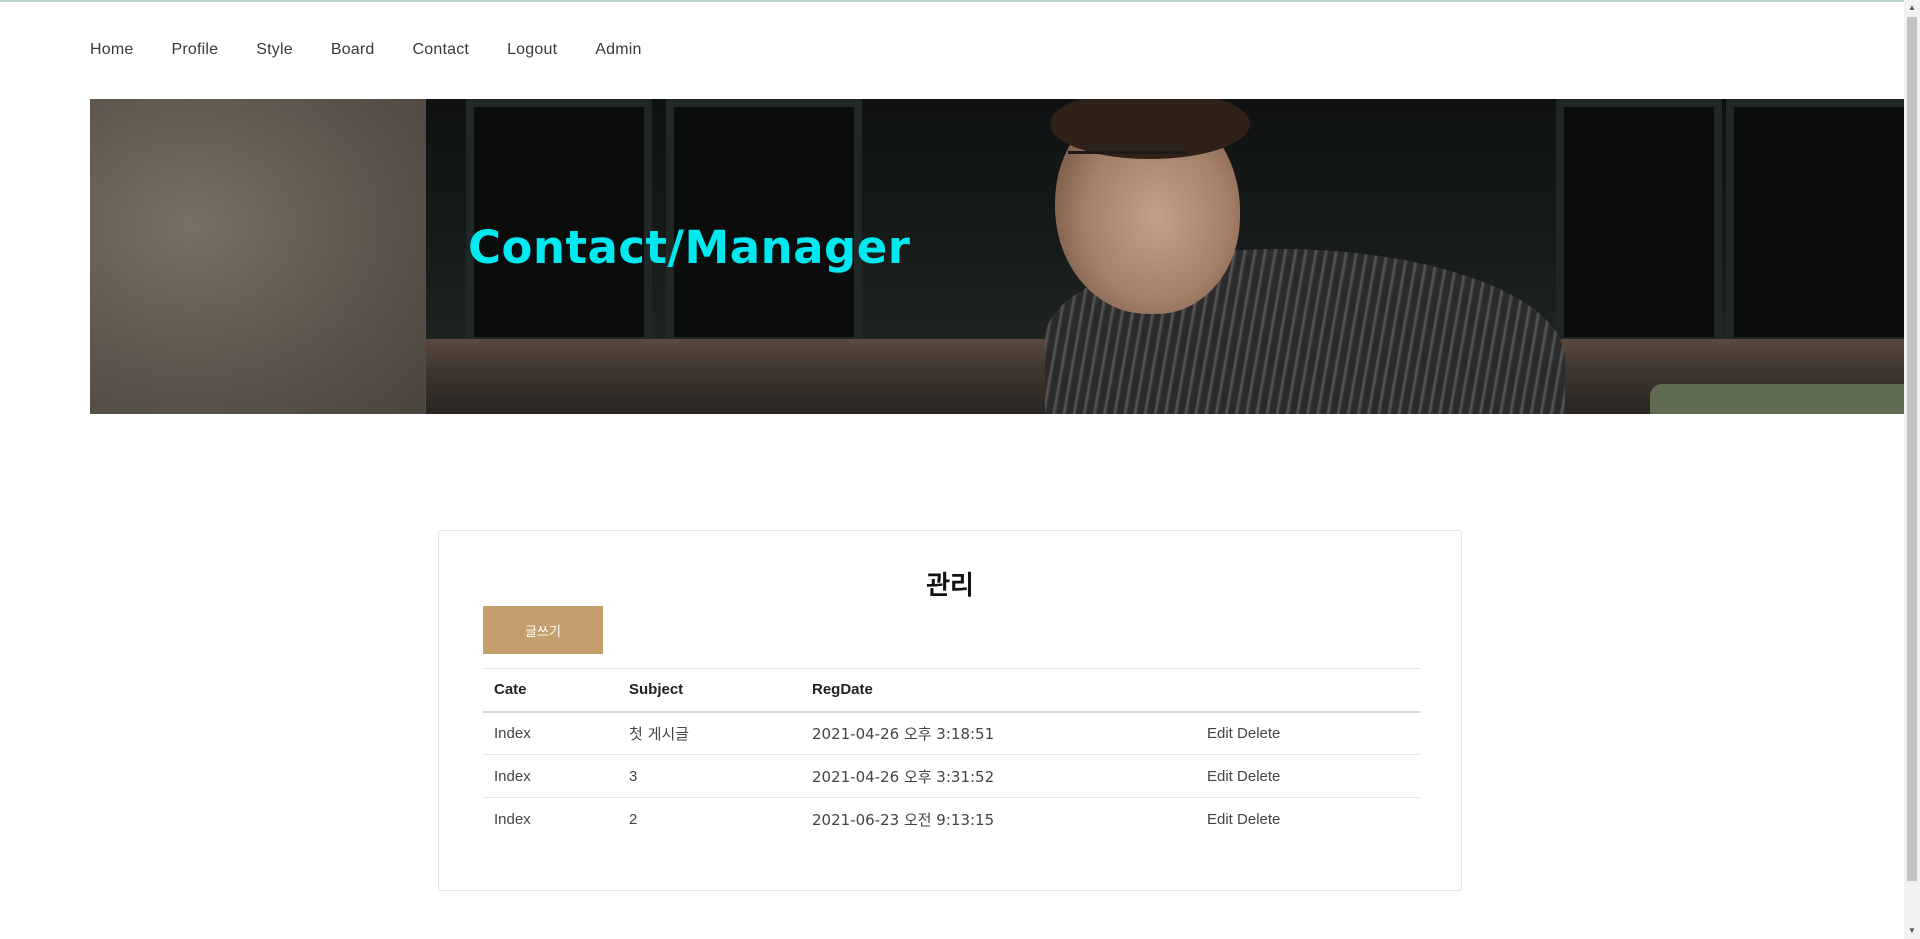 This screenshot has width=1920, height=939. I want to click on write-button: 글쓰기, so click(543, 630).